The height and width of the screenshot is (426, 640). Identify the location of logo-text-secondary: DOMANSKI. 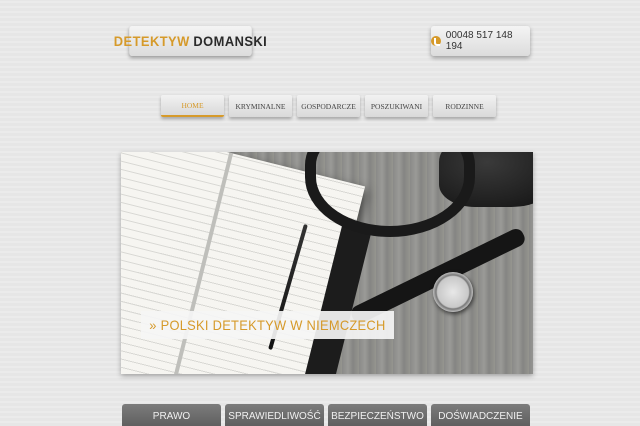
(230, 41).